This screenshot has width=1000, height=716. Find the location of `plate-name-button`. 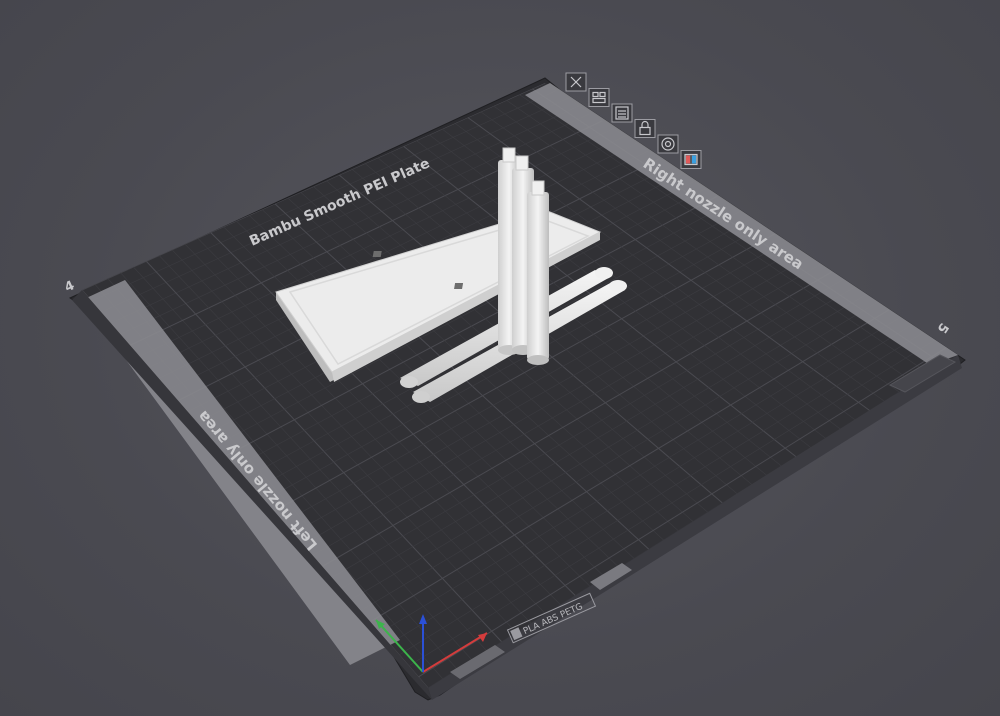

plate-name-button is located at coordinates (668, 144).